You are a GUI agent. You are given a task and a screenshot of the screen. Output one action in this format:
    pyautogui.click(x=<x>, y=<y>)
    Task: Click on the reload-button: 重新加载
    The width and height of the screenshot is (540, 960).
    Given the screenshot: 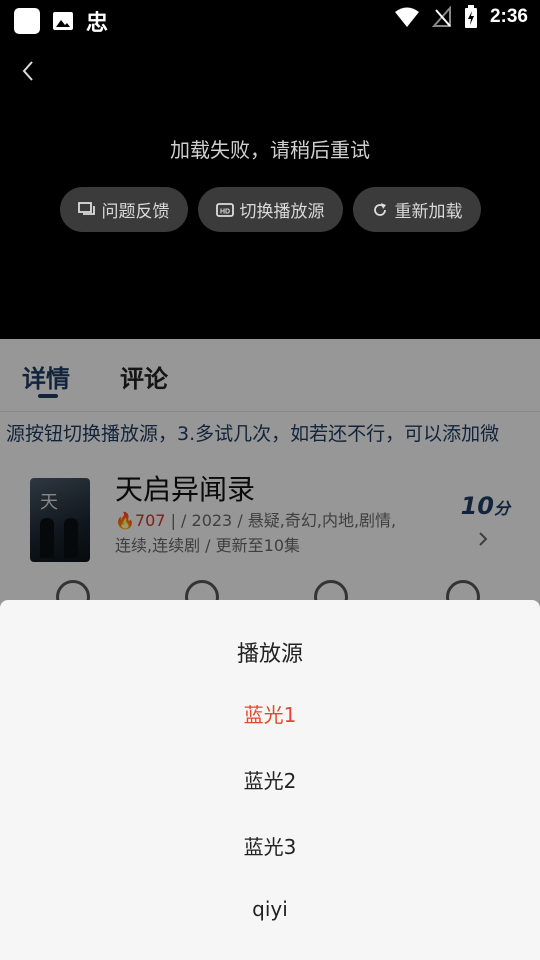 What is the action you would take?
    pyautogui.click(x=416, y=209)
    